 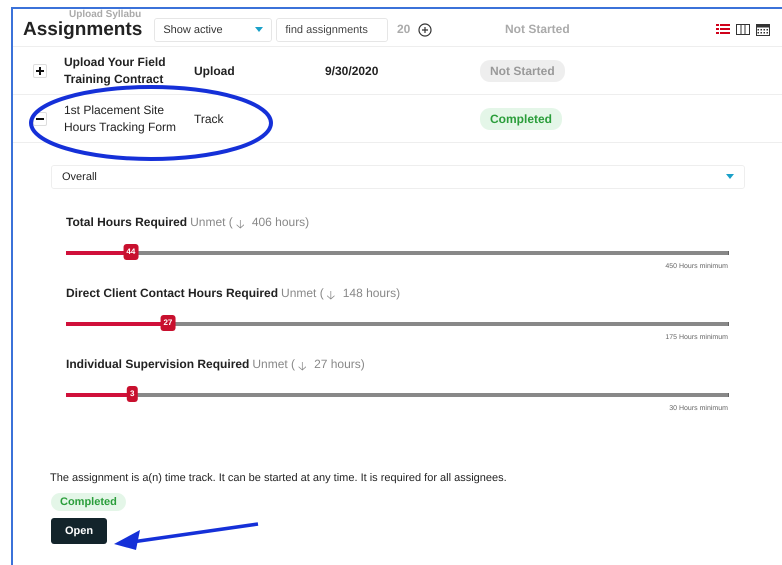 What do you see at coordinates (158, 365) in the screenshot?
I see `requirement-name: Individual Supervision Required` at bounding box center [158, 365].